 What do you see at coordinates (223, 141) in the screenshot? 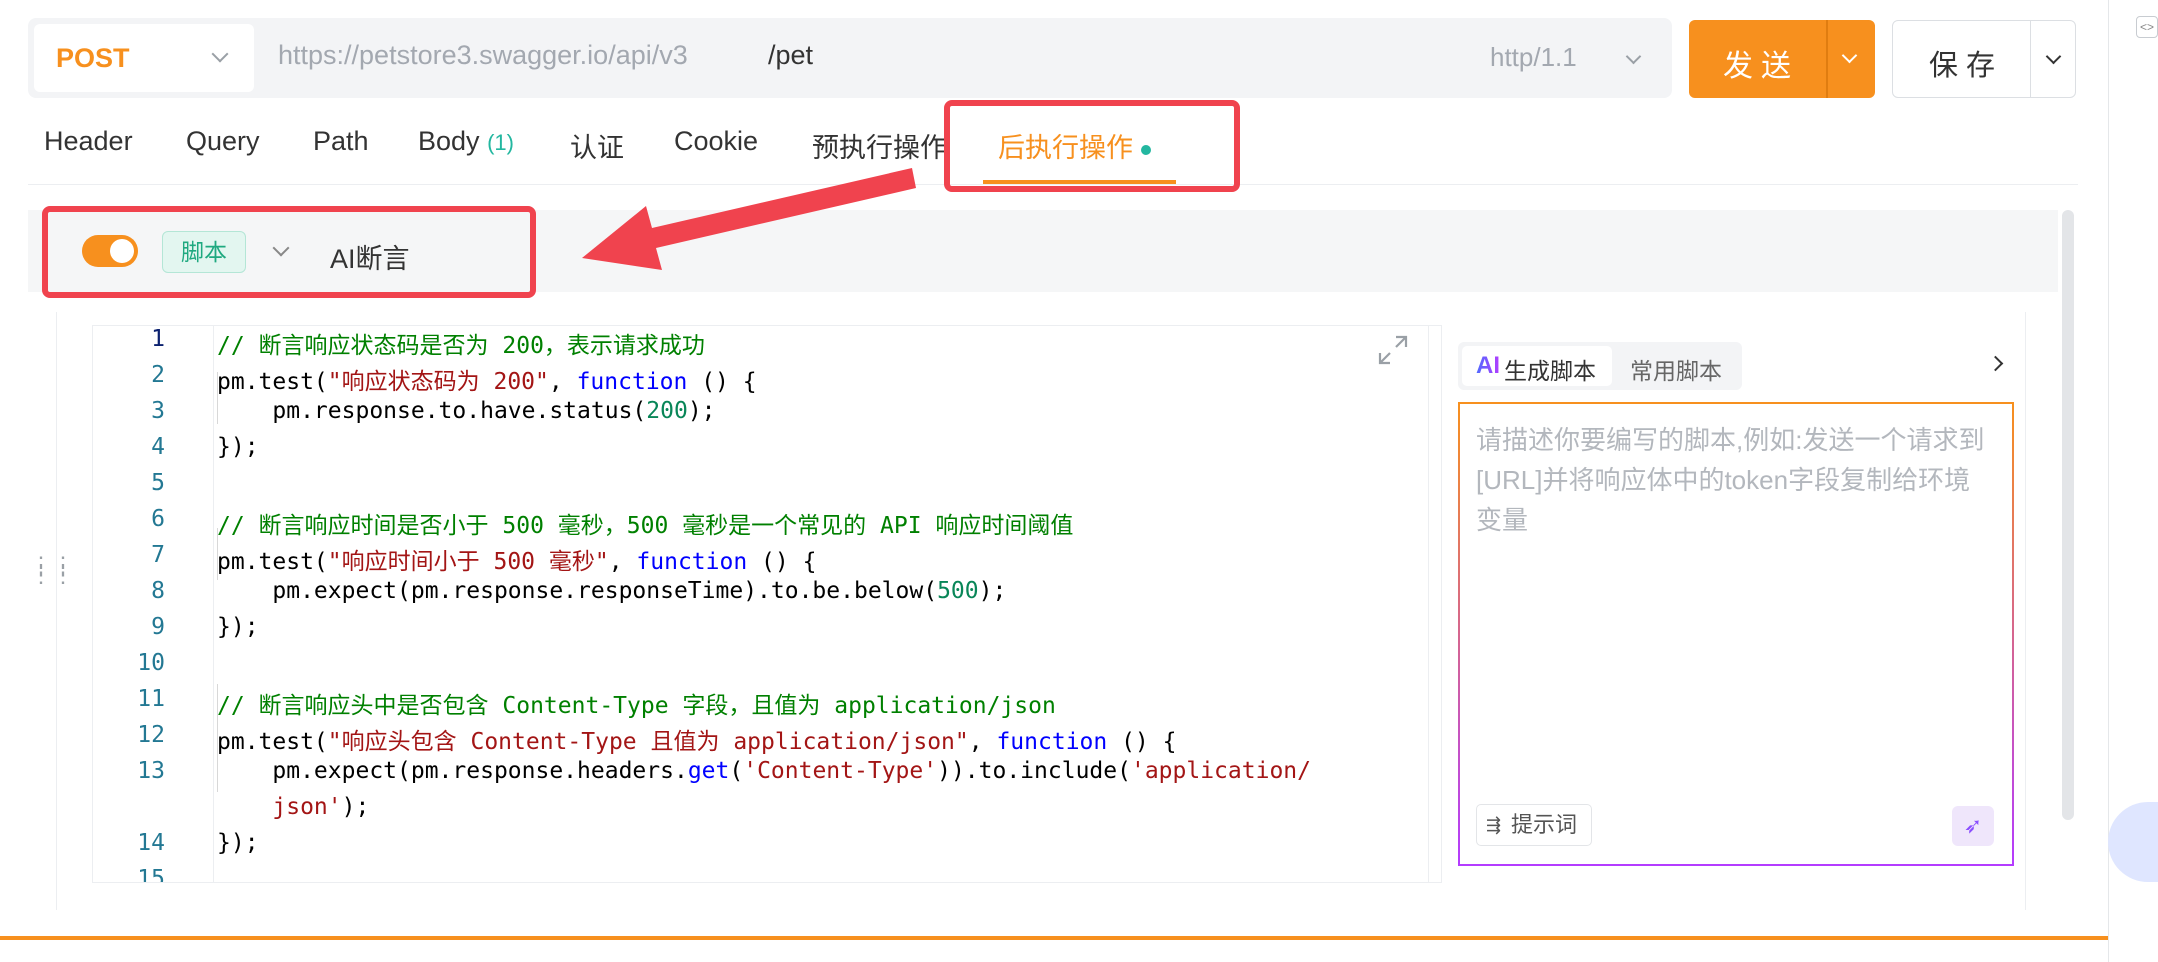
I see `tab-query: Query` at bounding box center [223, 141].